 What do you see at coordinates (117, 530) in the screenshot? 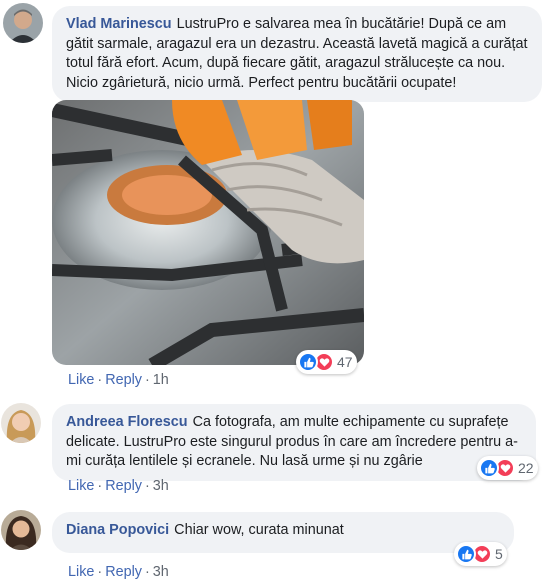
I see `comment-author: Diana Popovici` at bounding box center [117, 530].